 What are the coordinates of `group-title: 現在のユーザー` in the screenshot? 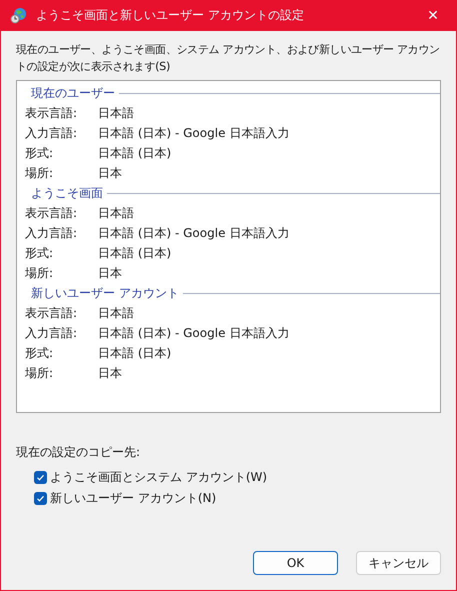 It's located at (73, 93).